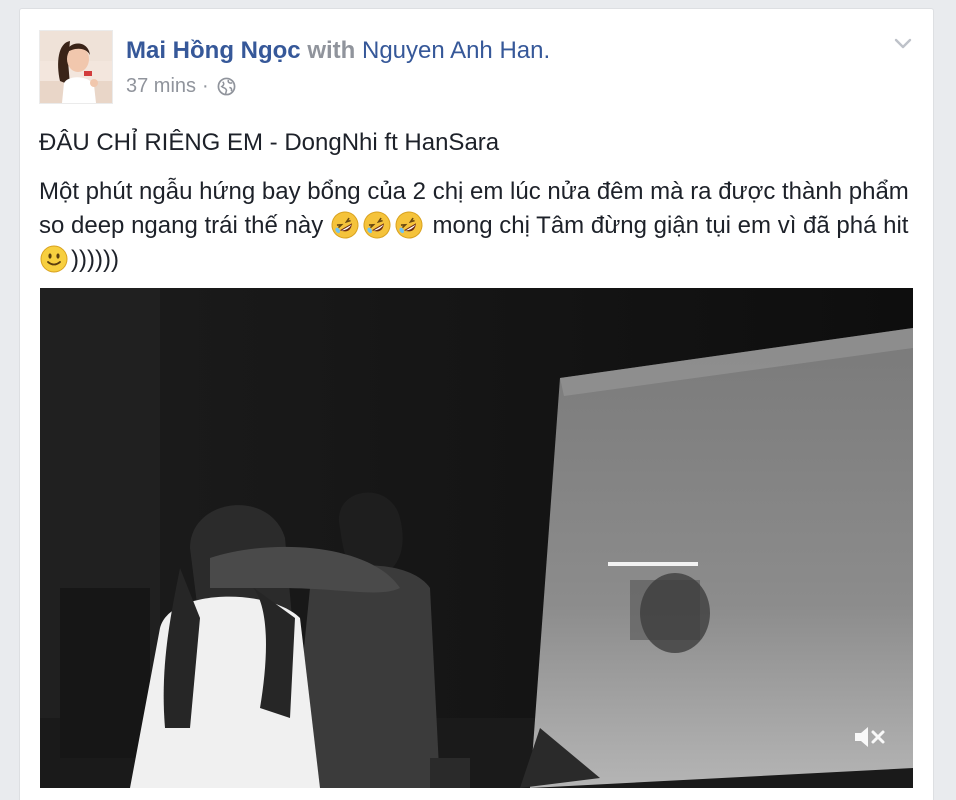 The image size is (956, 800). Describe the element at coordinates (269, 142) in the screenshot. I see `post-title: ĐÂU CHỈ RIÊNG EM - DongNhi ft HanSara` at that location.